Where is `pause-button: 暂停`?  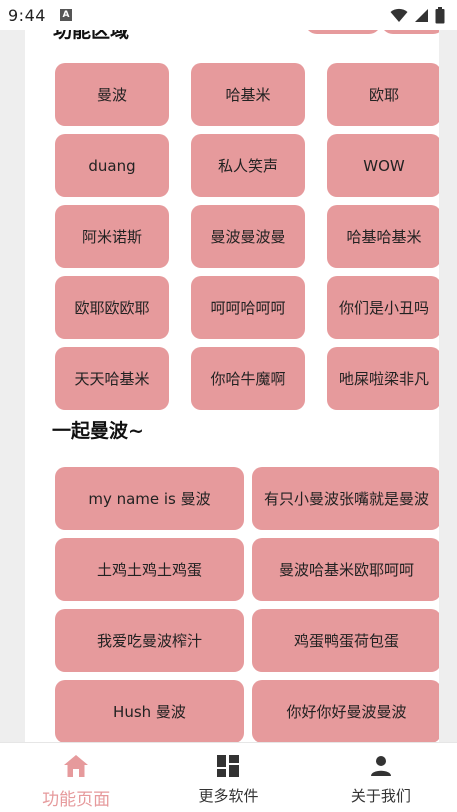 pause-button: 暂停 is located at coordinates (410, 32).